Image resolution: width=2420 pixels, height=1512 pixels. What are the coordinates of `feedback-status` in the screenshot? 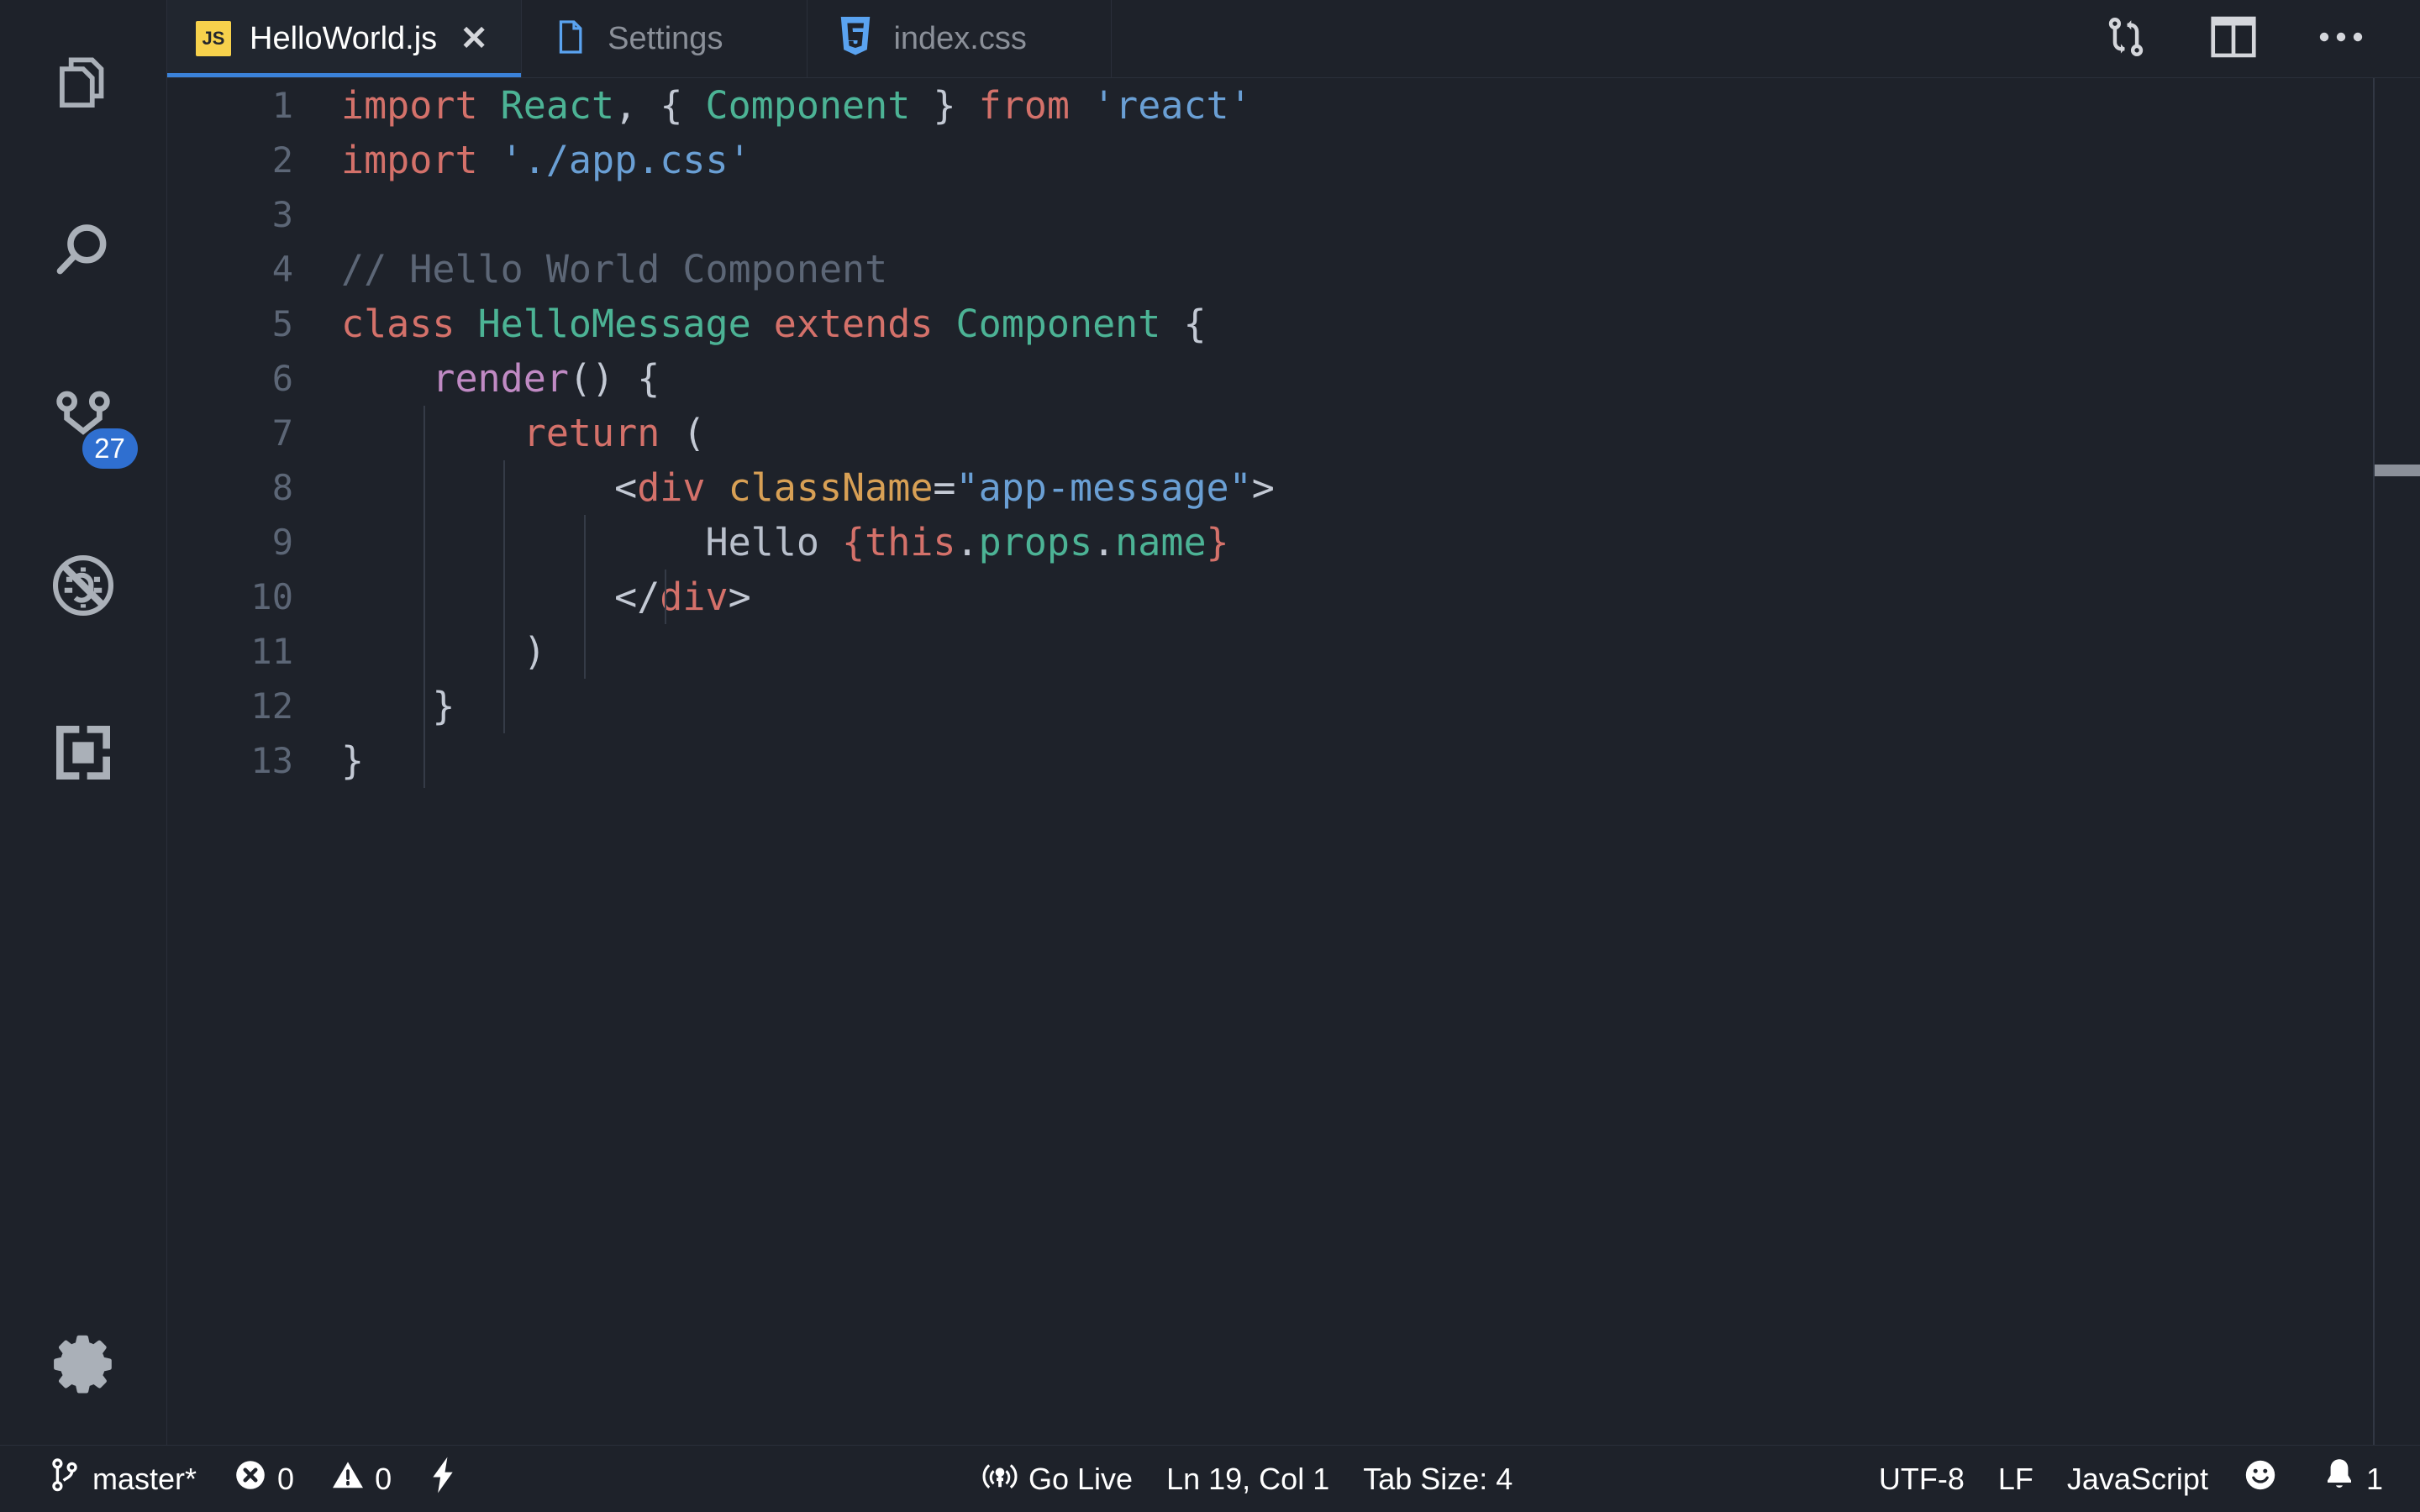 It's located at (2266, 1479).